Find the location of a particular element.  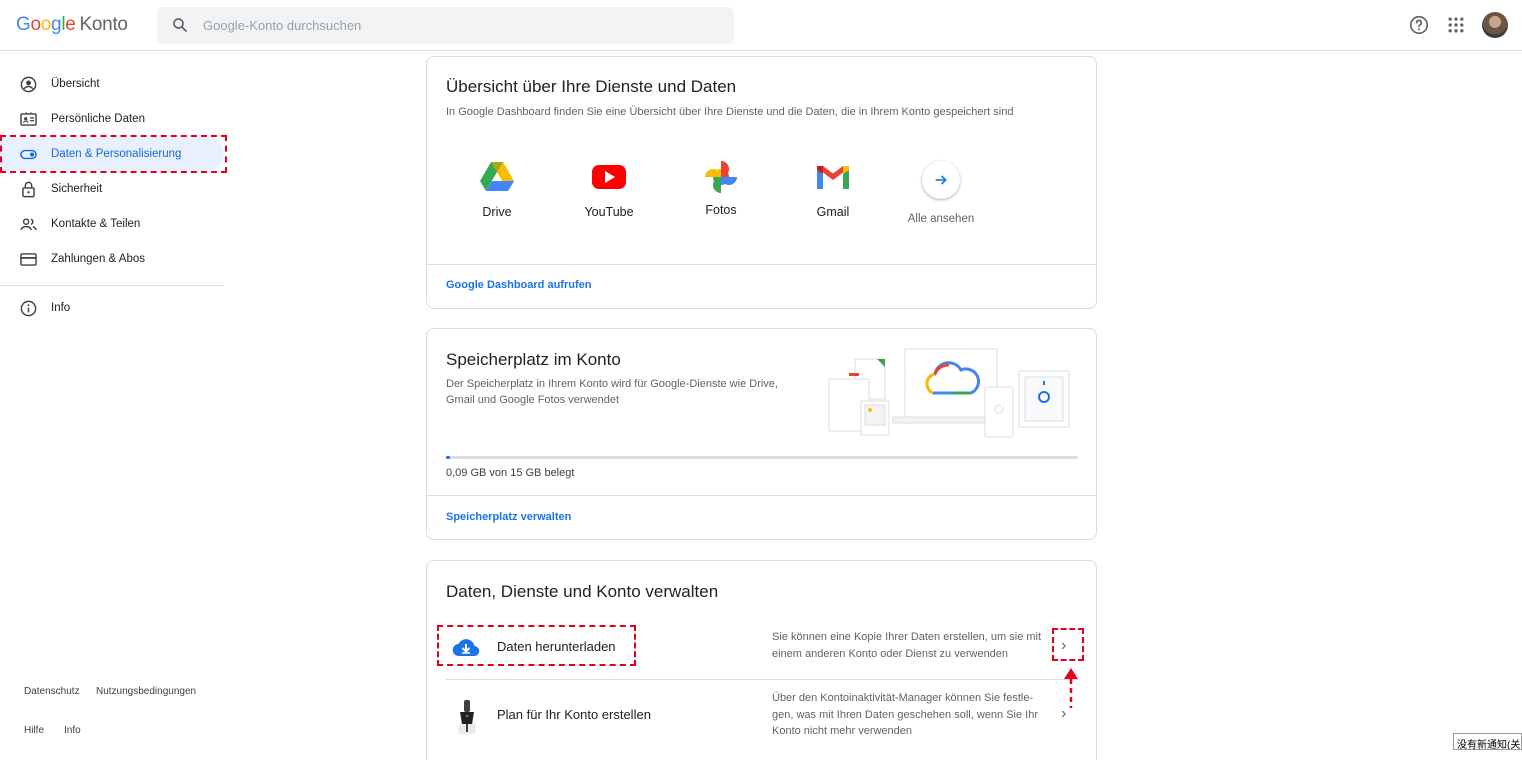

footer-link-info: Info is located at coordinates (72, 730).